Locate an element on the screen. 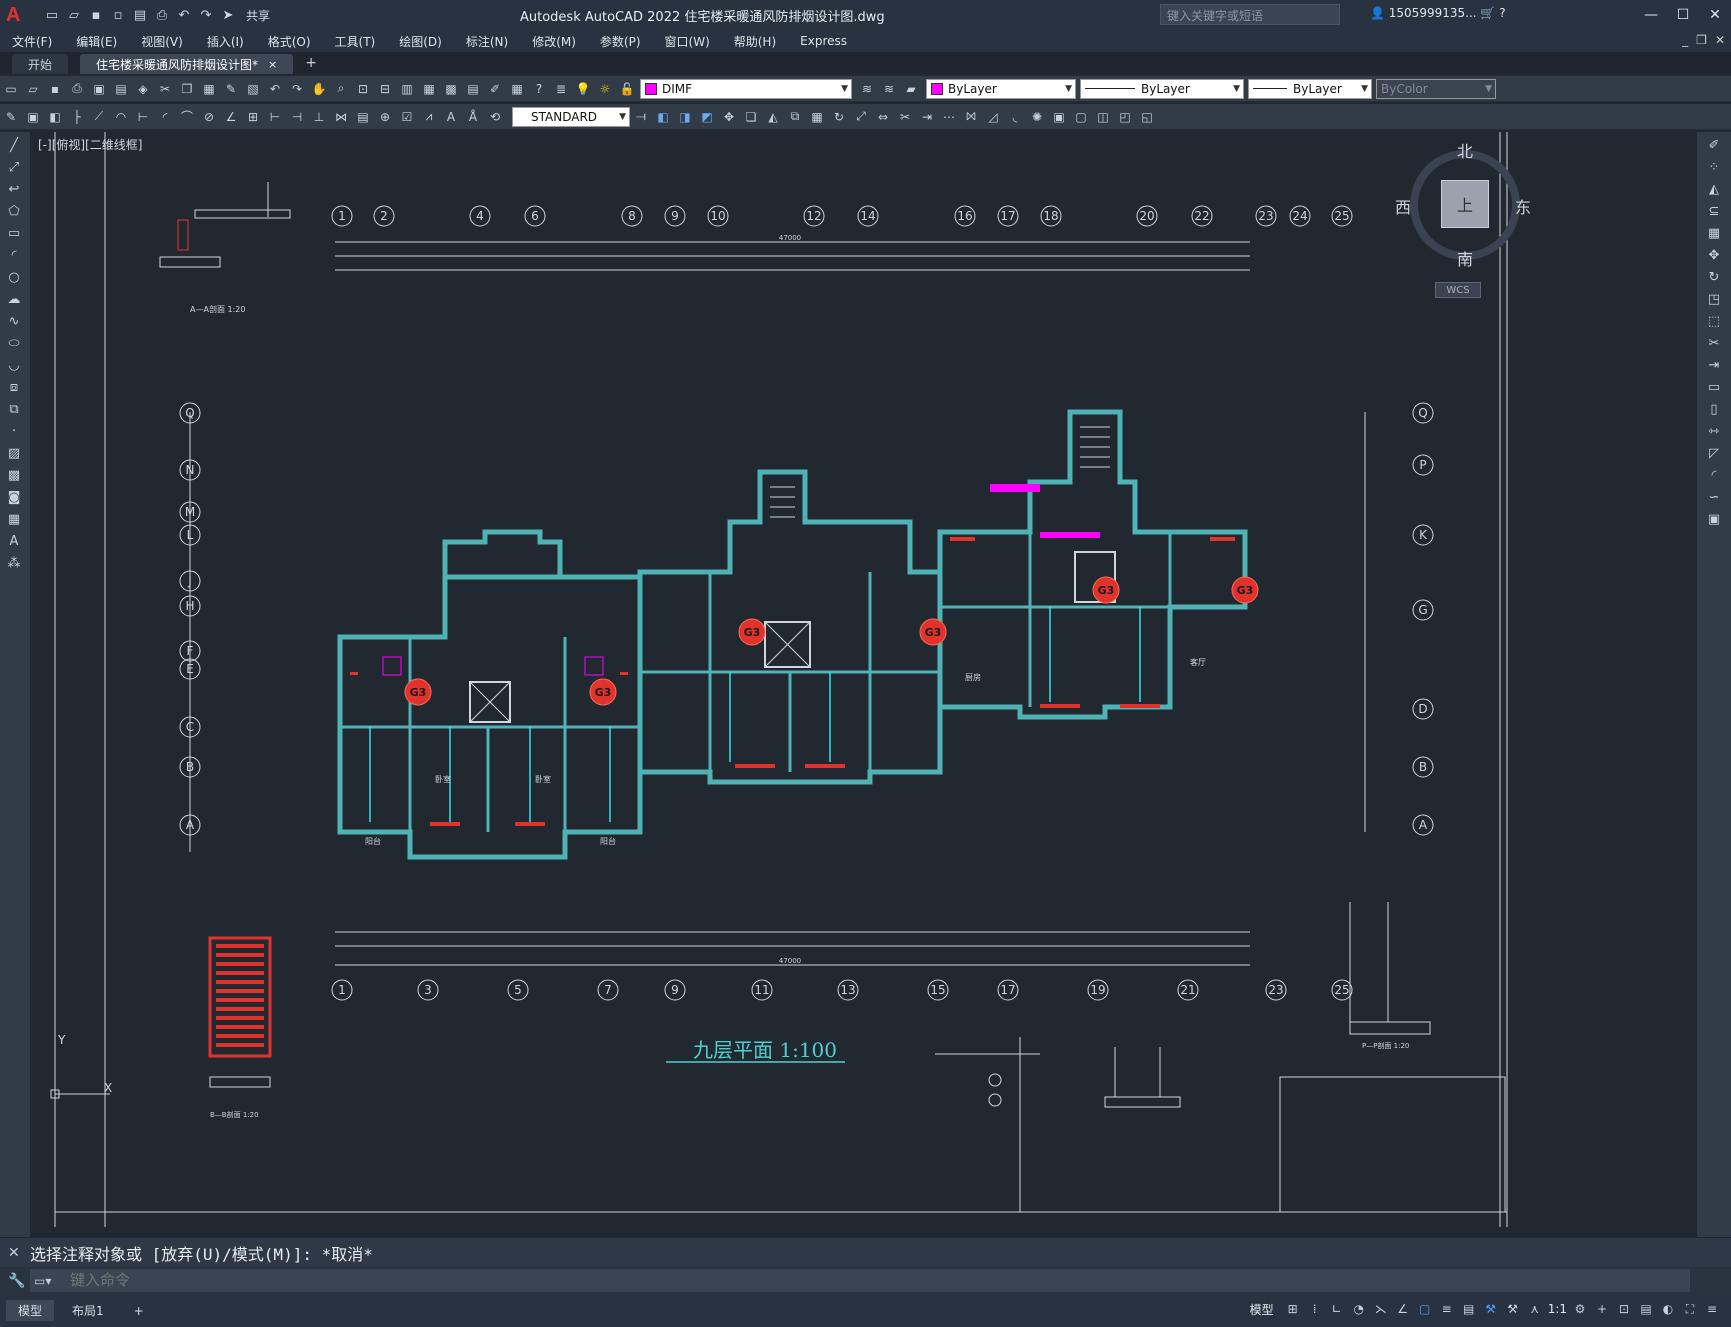  trim-icon: ✂ is located at coordinates (1714, 343).